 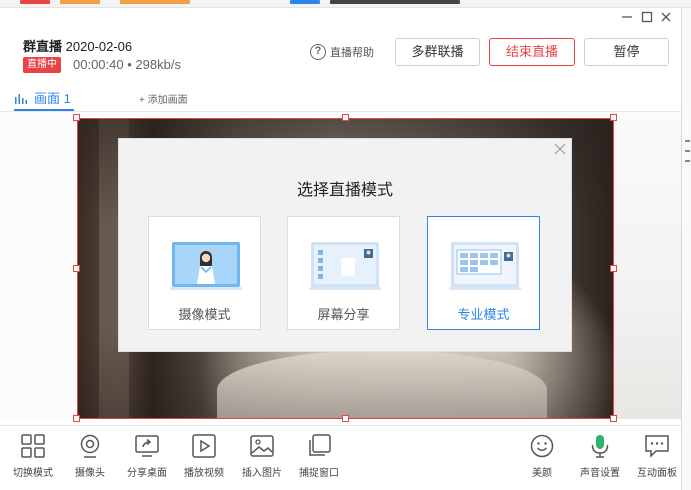 I want to click on capture-window-icon, so click(x=320, y=445).